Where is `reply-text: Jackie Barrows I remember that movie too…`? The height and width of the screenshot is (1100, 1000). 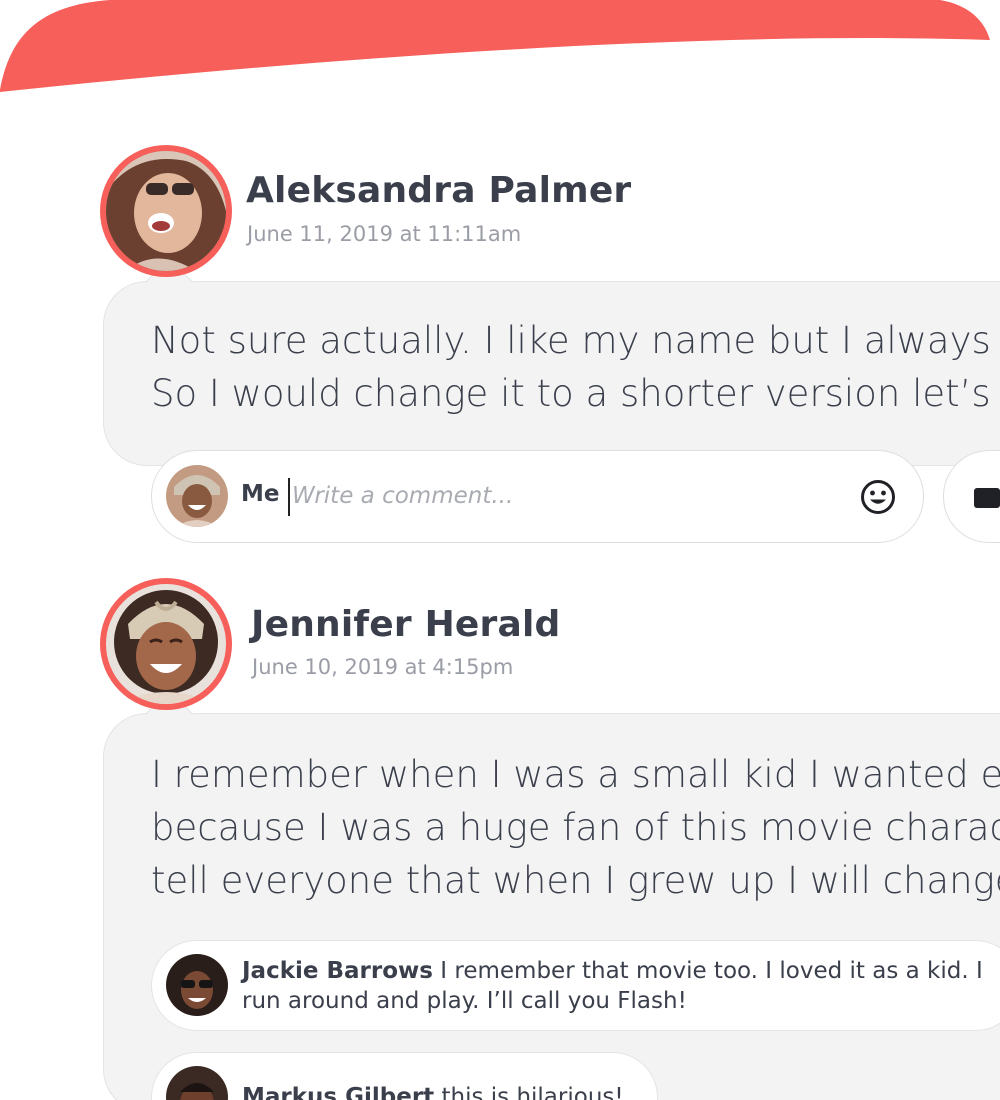
reply-text: Jackie Barrows I remember that movie too… is located at coordinates (612, 986).